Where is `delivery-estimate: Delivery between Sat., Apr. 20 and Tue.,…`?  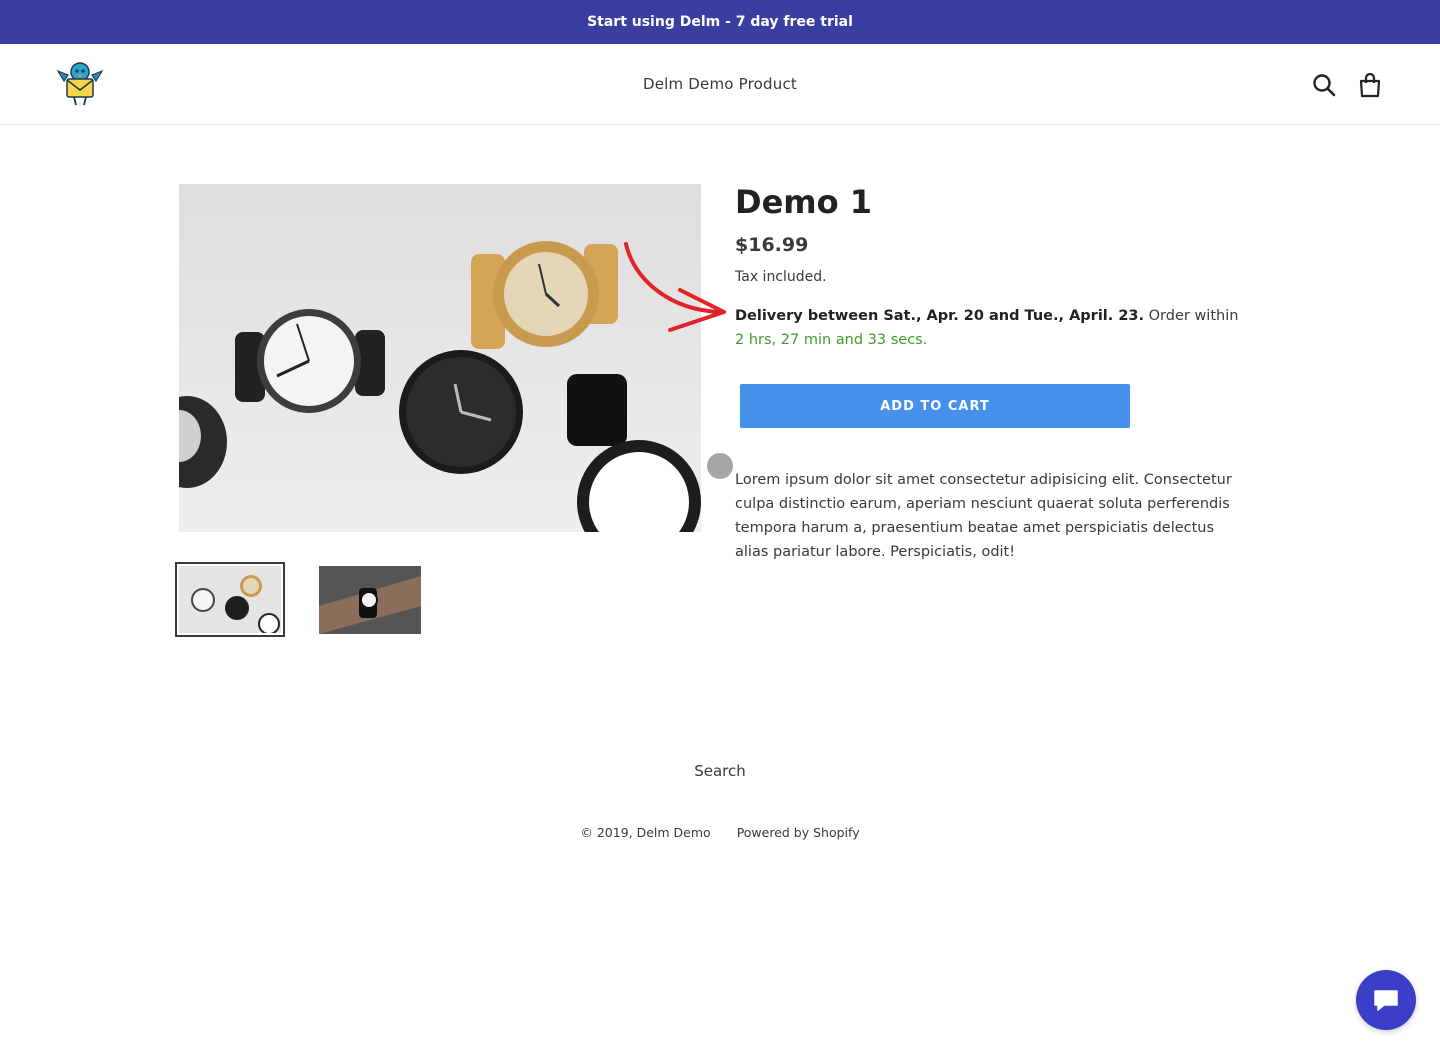 delivery-estimate: Delivery between Sat., Apr. 20 and Tue.,… is located at coordinates (995, 328).